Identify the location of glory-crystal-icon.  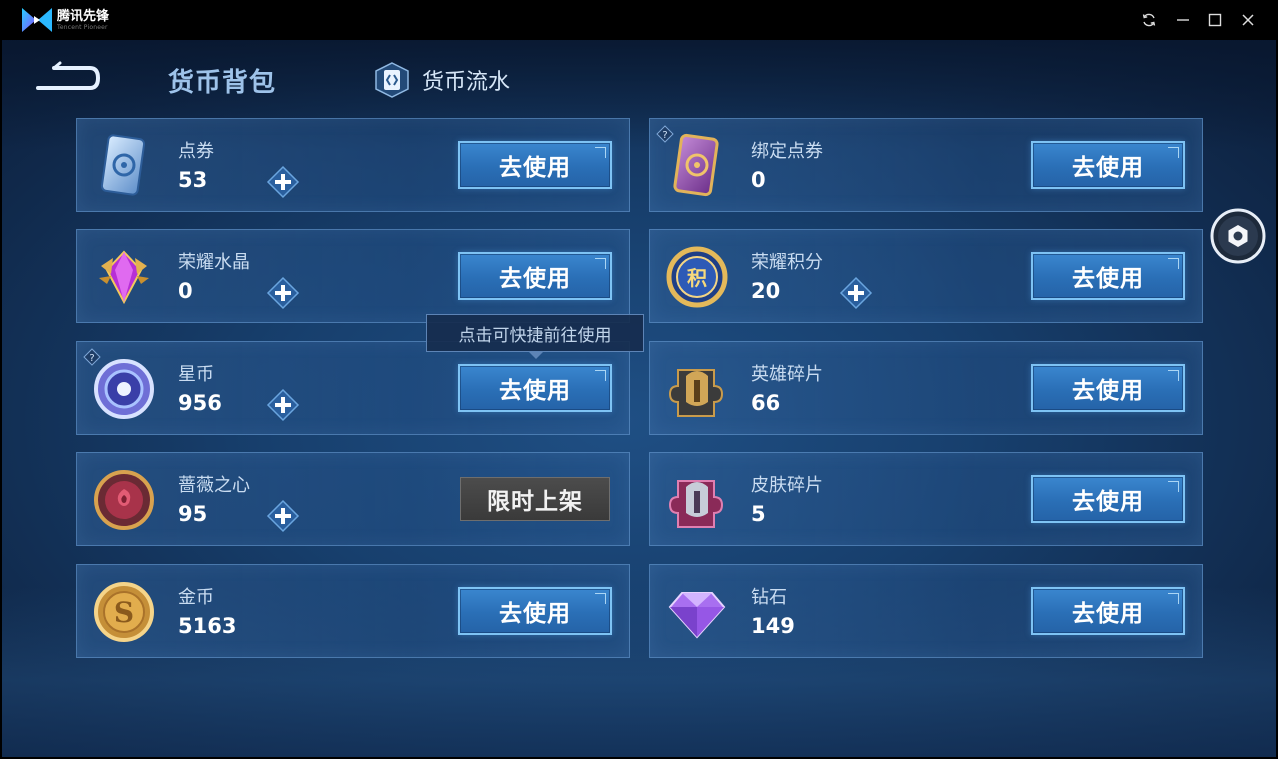
(124, 277).